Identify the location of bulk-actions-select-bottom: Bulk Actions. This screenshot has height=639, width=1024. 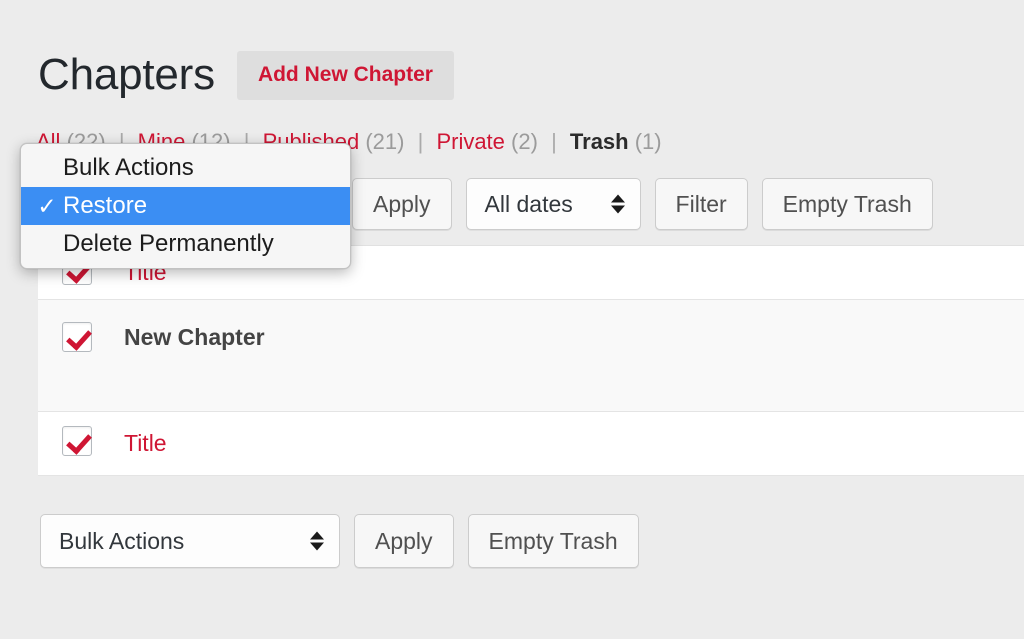
(190, 541).